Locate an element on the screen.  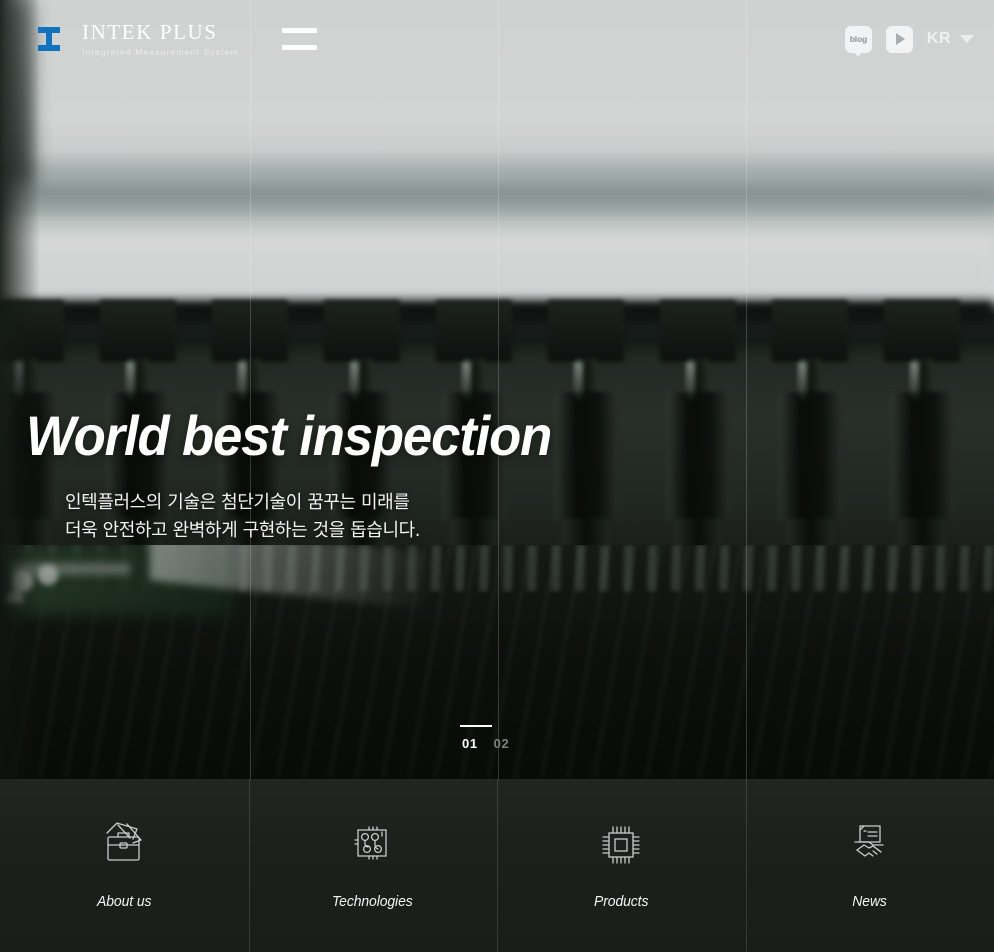
quicknav-item-technologies: Technologies is located at coordinates (373, 865).